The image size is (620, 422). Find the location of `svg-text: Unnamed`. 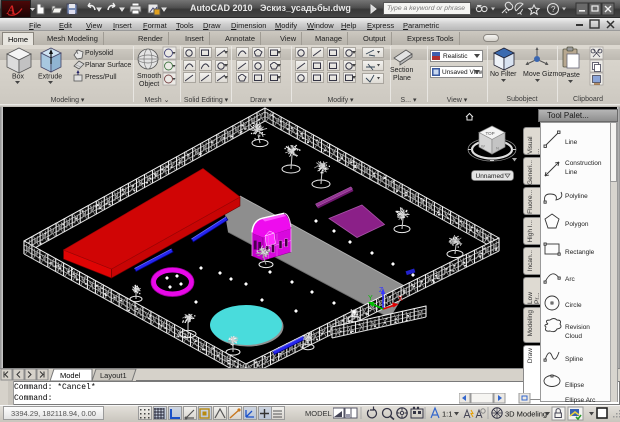

svg-text: Unnamed is located at coordinates (490, 176).